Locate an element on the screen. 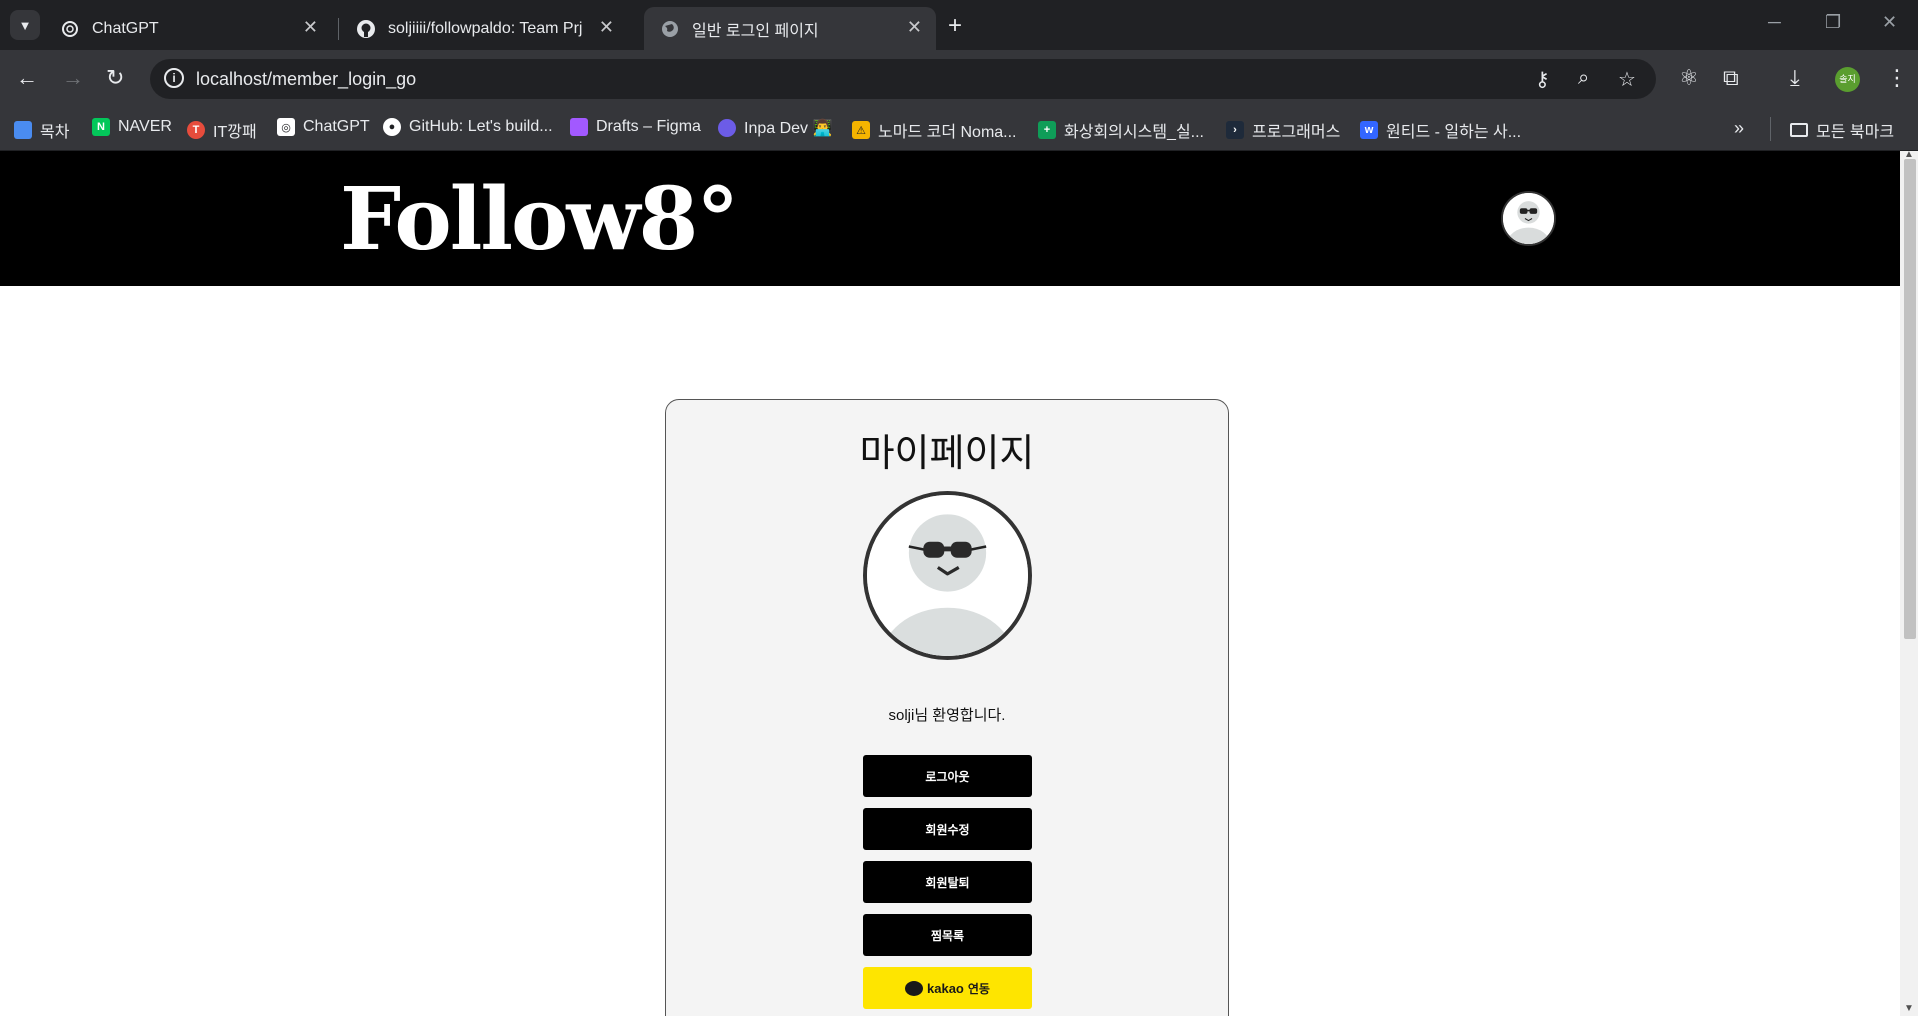 The width and height of the screenshot is (1918, 1016). sheets-icon: + is located at coordinates (1047, 130).